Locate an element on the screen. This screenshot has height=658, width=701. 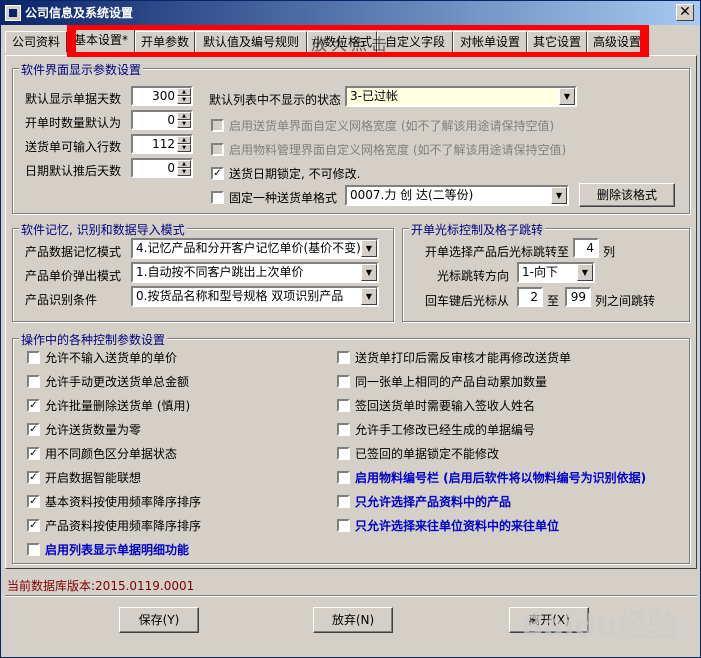
memory-mode-select: 4.记忆产品和分开客户记忆单价(基价不变) ▼ is located at coordinates (255, 248).